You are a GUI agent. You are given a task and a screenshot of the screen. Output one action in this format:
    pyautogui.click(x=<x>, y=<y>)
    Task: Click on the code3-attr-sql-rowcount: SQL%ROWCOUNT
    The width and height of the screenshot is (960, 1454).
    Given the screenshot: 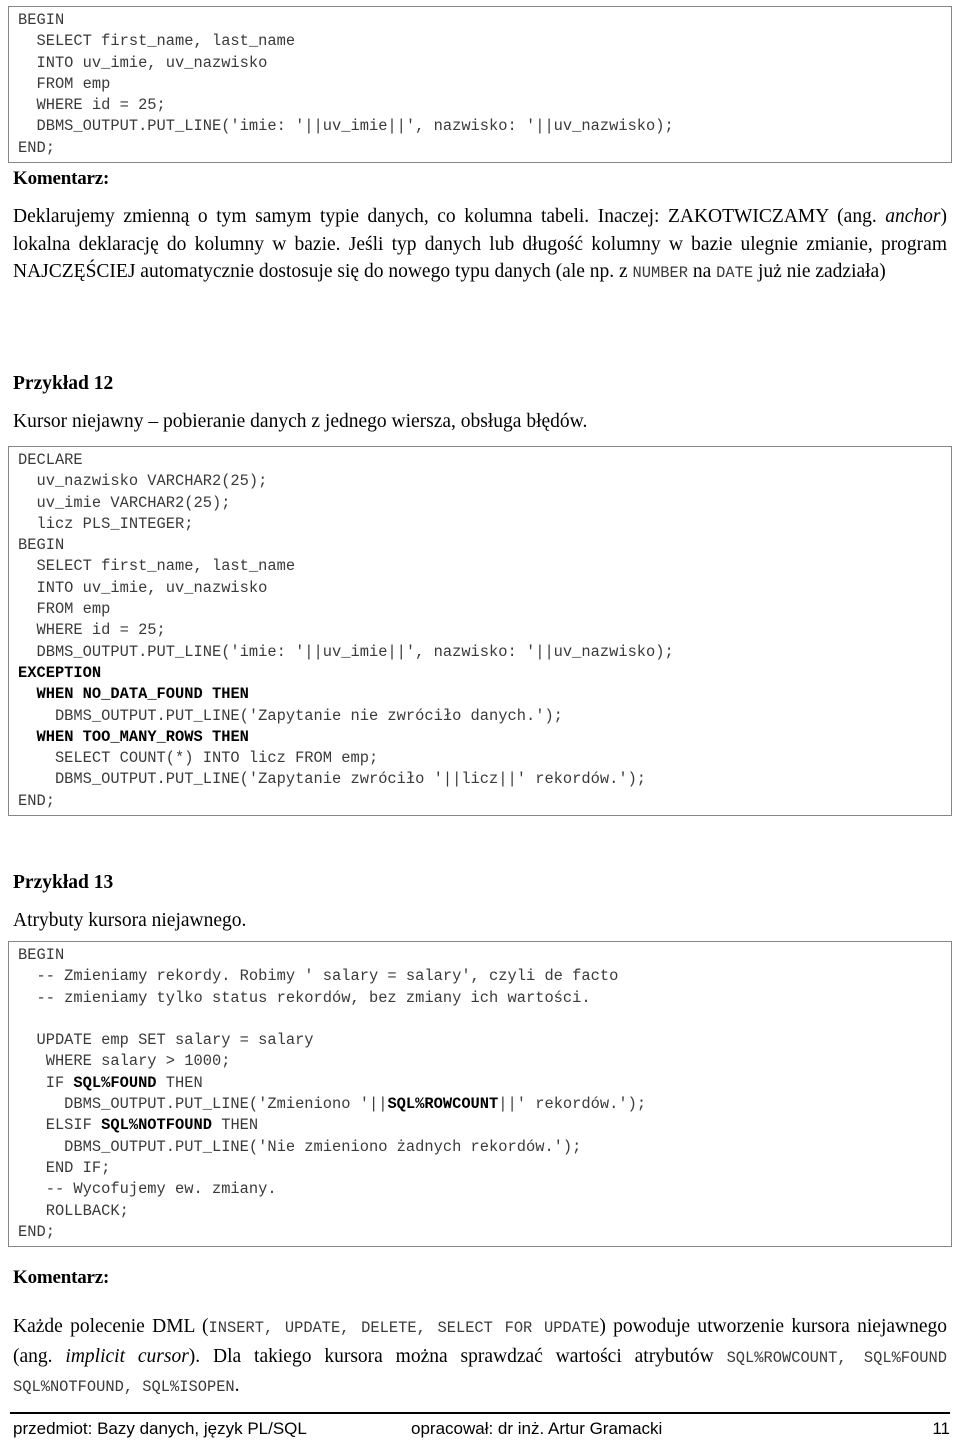 What is the action you would take?
    pyautogui.click(x=443, y=1104)
    